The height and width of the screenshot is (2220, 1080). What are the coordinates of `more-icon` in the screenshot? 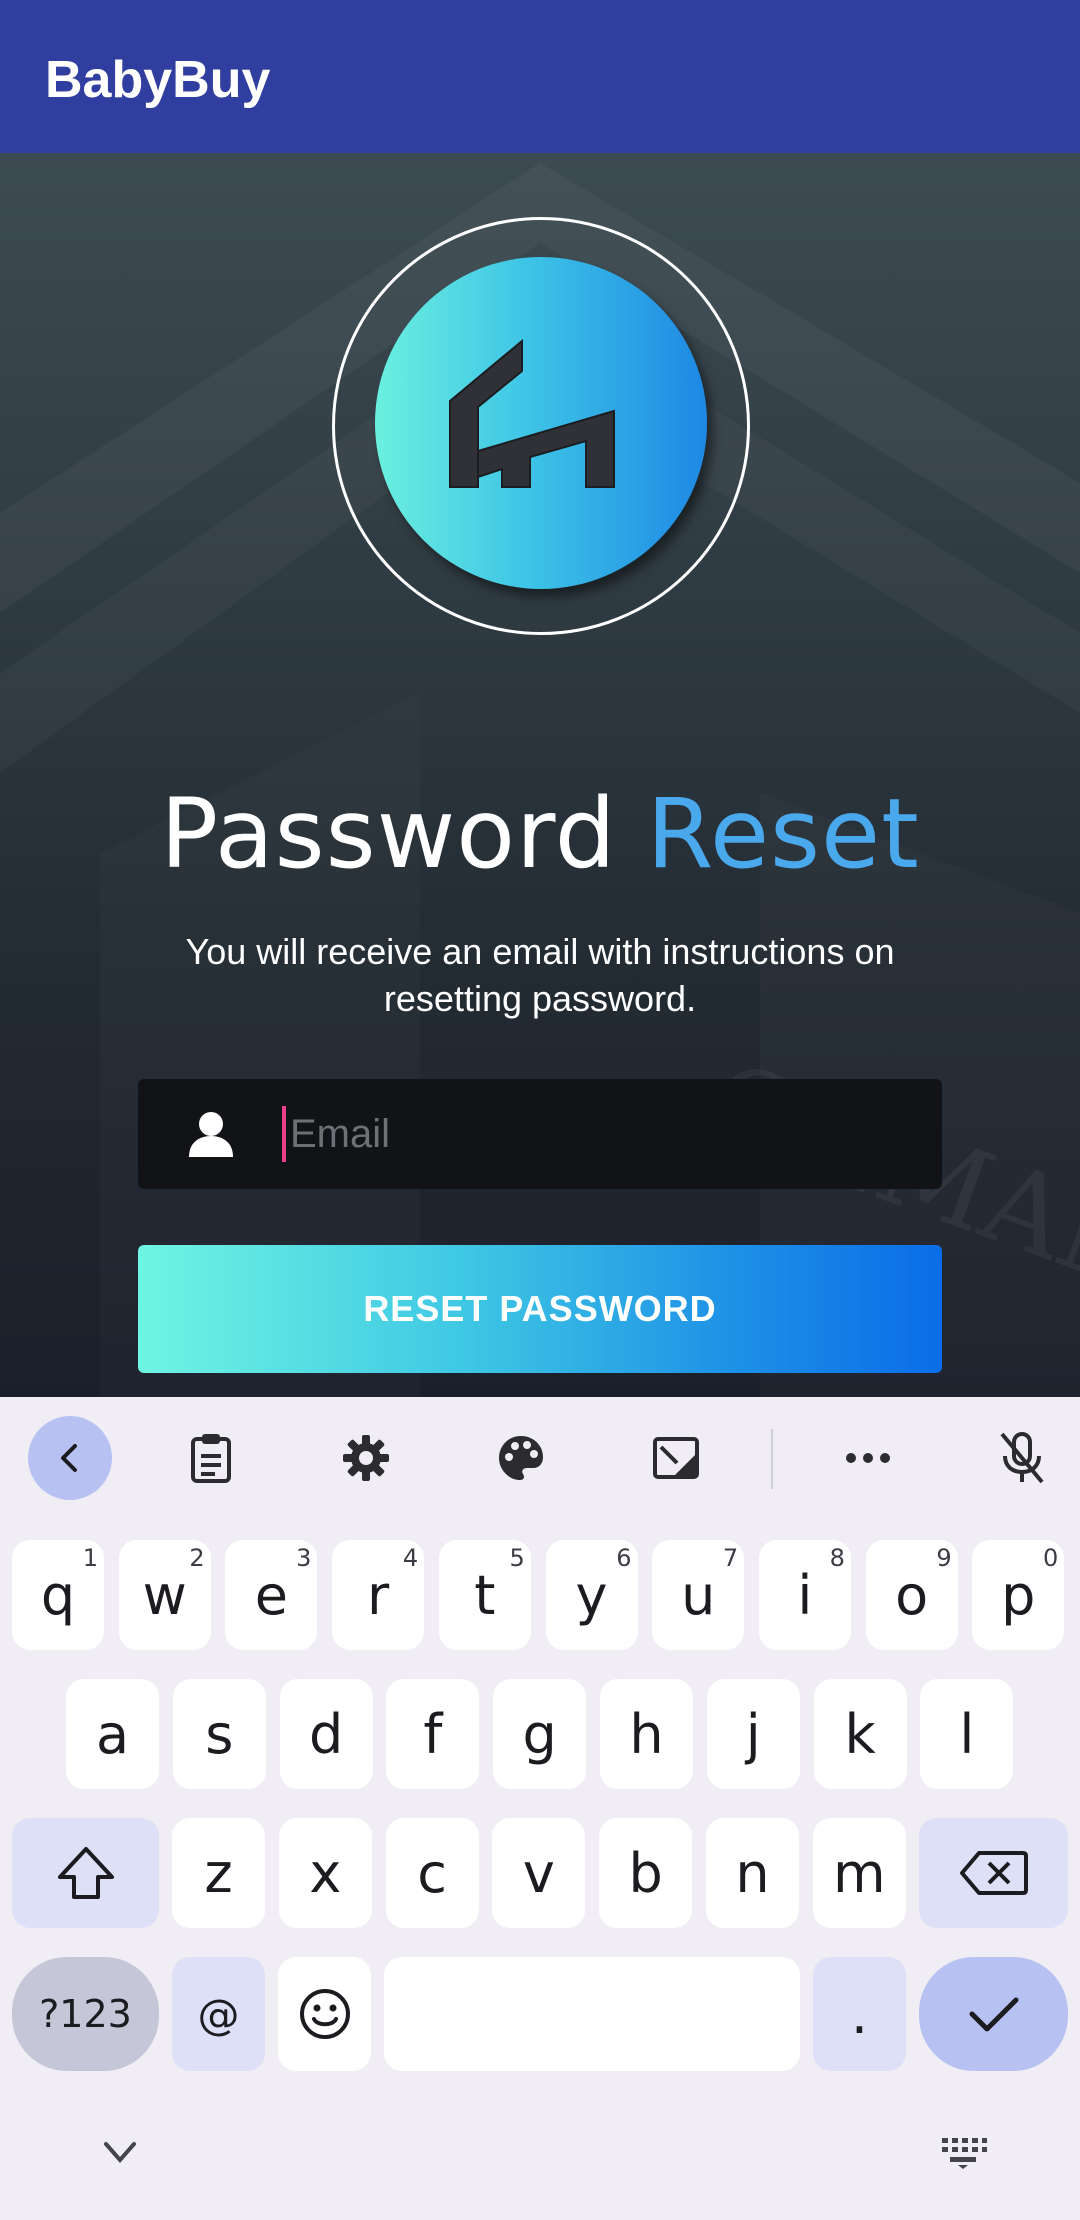 It's located at (868, 1458).